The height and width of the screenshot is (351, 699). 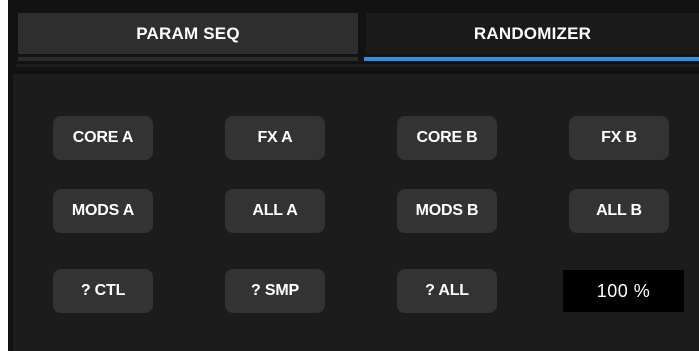 What do you see at coordinates (447, 211) in the screenshot?
I see `randomize-mods-b-button: MODS B` at bounding box center [447, 211].